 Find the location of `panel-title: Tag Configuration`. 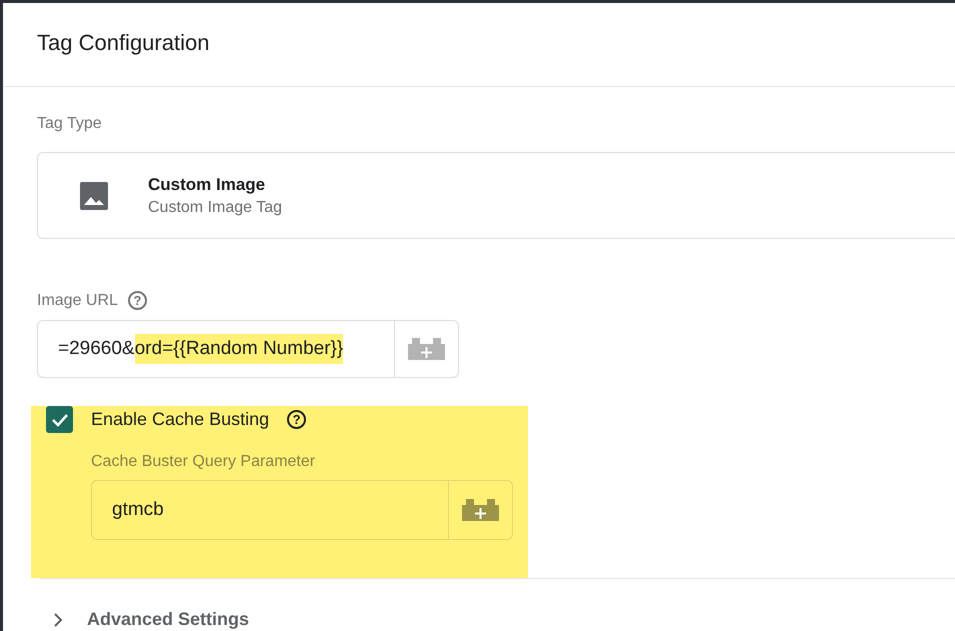

panel-title: Tag Configuration is located at coordinates (123, 43).